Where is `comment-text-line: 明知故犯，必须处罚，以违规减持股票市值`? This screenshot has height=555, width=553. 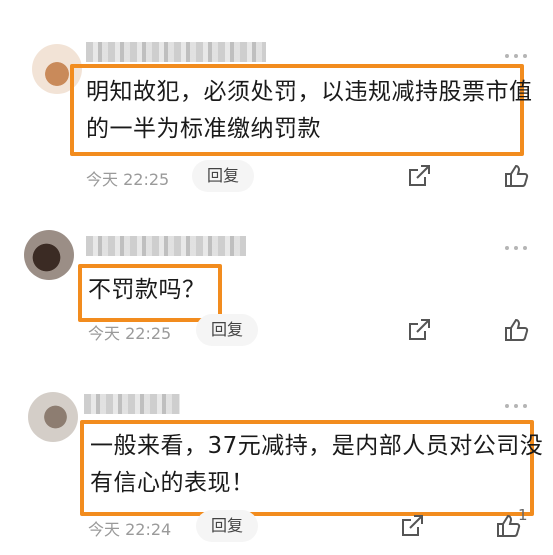
comment-text-line: 明知故犯，必须处罚，以违规减持股票市值 is located at coordinates (309, 92).